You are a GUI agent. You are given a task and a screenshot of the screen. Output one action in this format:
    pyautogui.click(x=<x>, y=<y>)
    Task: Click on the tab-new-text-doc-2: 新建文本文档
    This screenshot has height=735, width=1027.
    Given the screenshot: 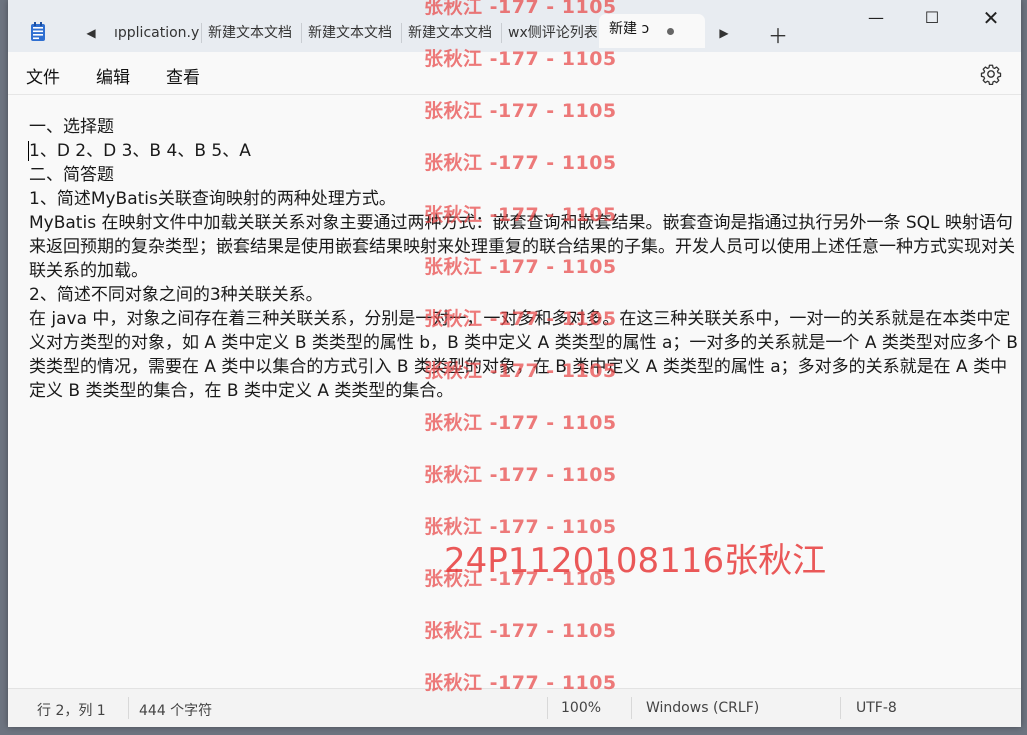 What is the action you would take?
    pyautogui.click(x=349, y=33)
    